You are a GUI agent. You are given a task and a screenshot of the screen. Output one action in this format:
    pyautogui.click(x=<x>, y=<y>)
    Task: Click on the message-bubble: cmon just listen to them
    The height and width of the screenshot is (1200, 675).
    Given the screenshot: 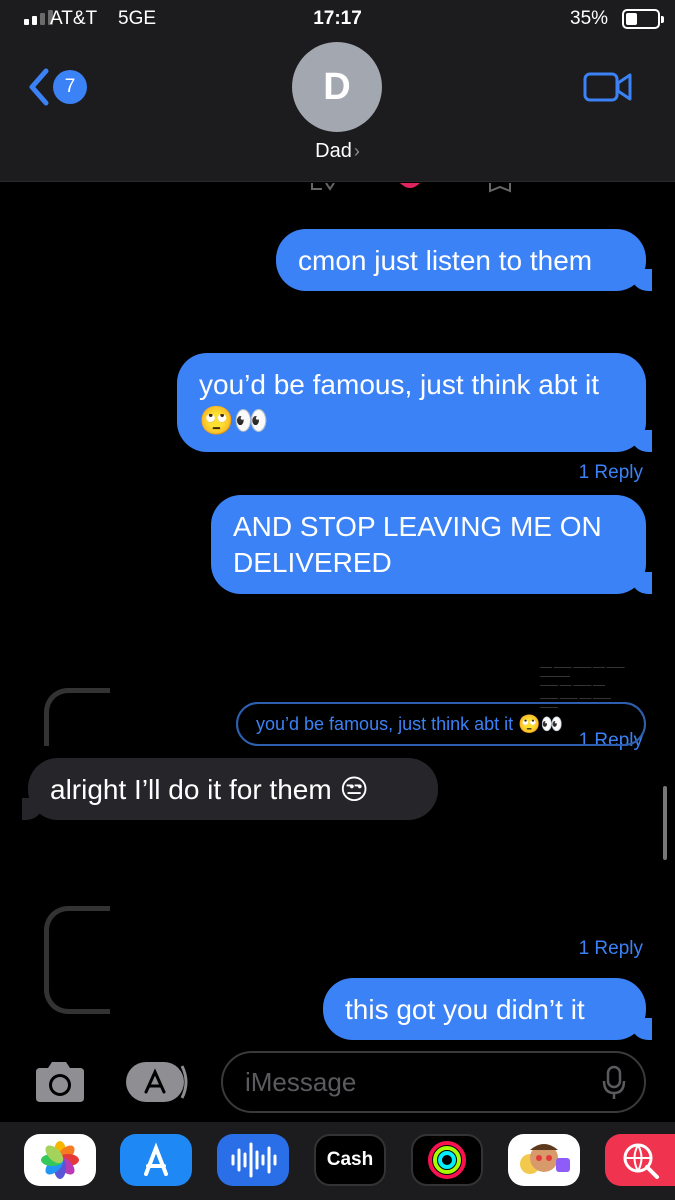 What is the action you would take?
    pyautogui.click(x=464, y=260)
    